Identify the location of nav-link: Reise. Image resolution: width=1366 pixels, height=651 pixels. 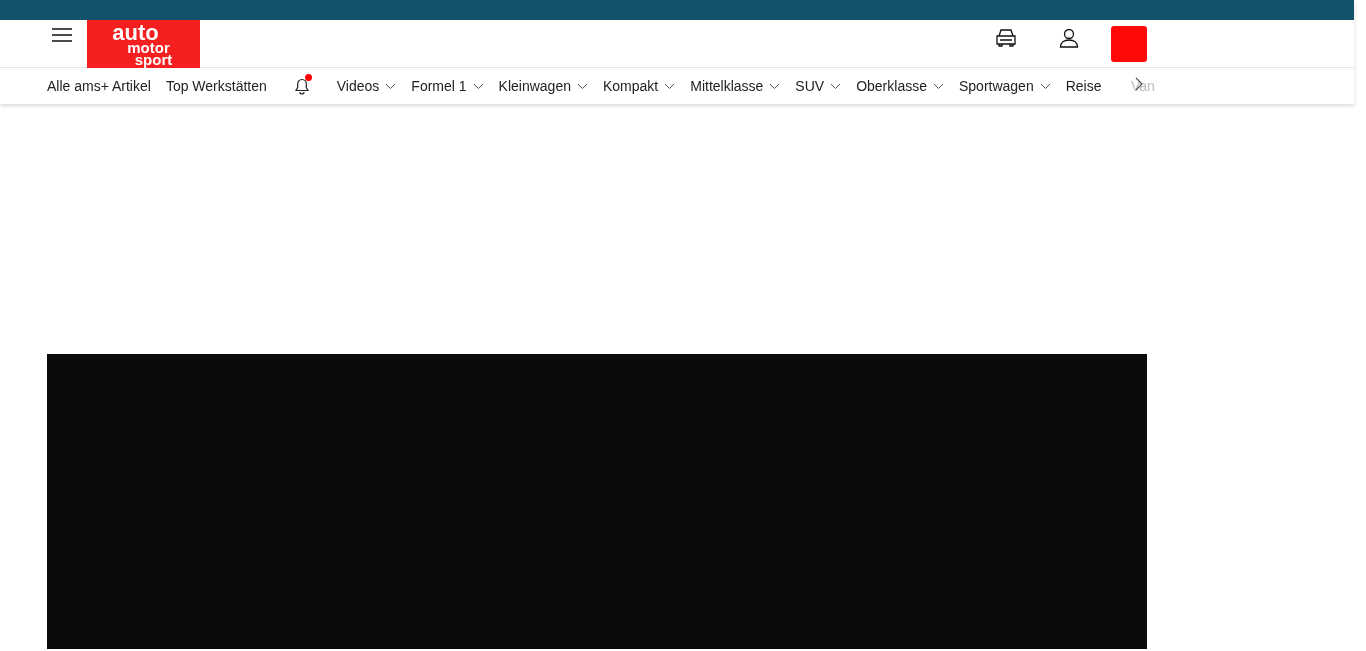
(1083, 86).